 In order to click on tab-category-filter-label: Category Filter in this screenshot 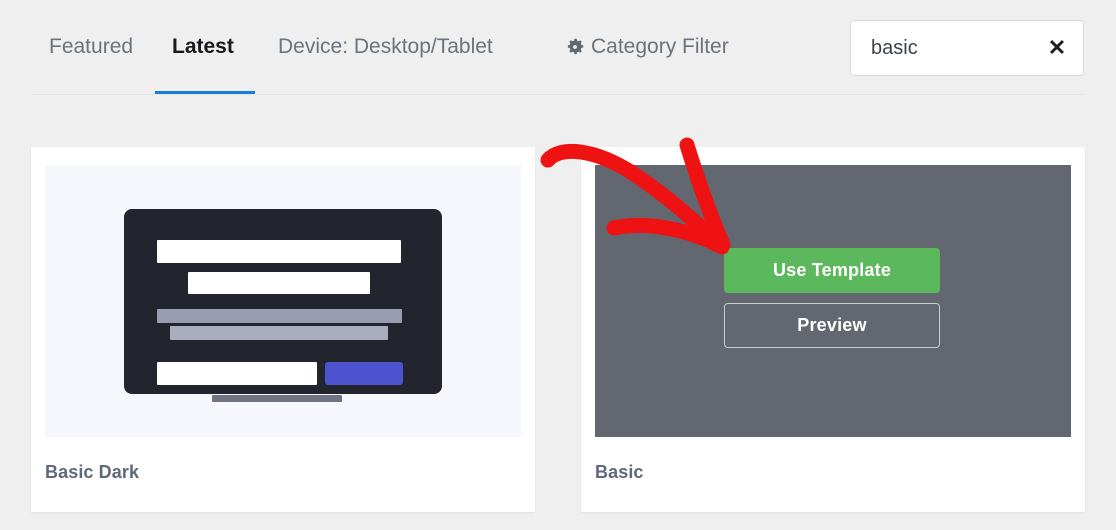, I will do `click(660, 46)`.